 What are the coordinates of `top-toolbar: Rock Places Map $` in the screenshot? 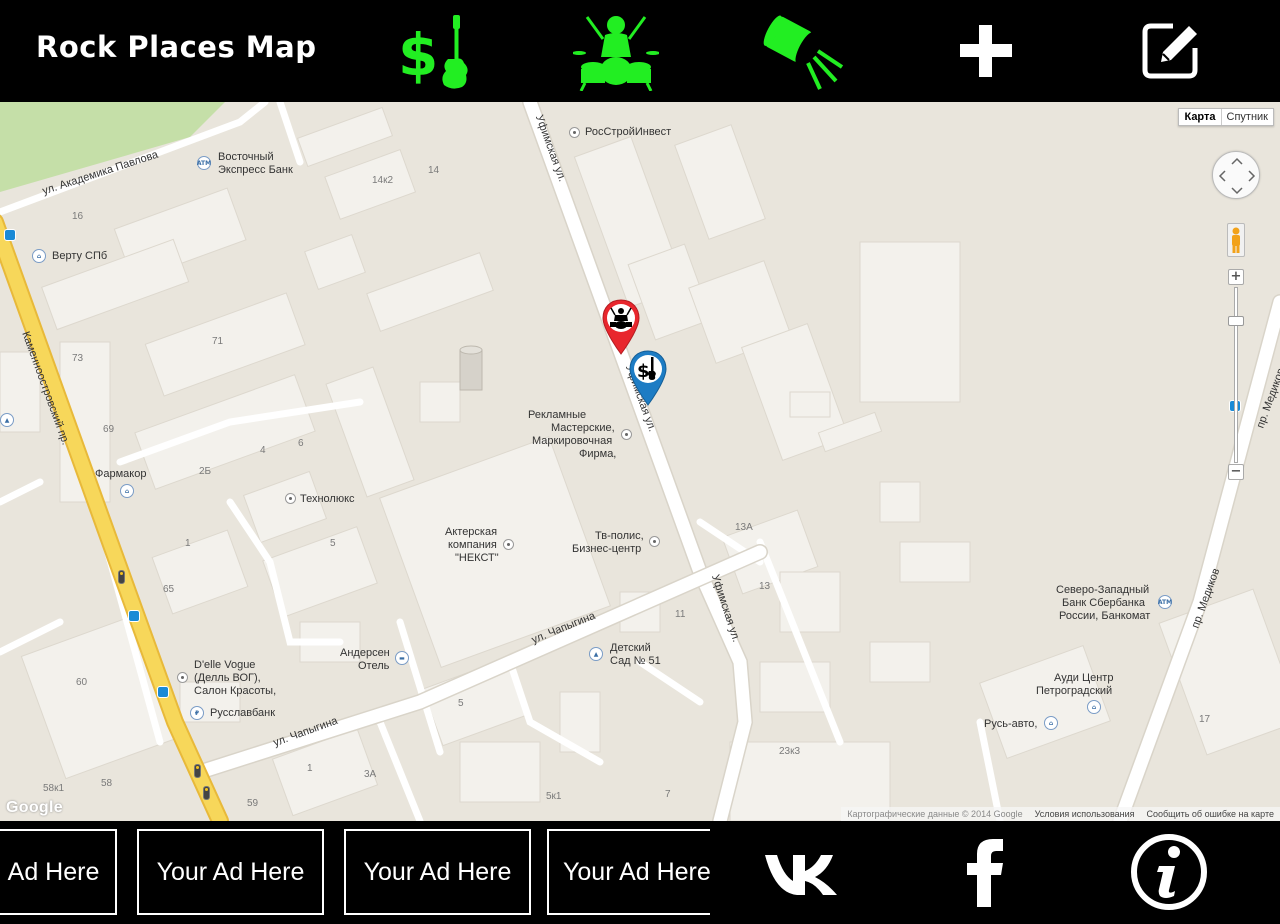 It's located at (640, 51).